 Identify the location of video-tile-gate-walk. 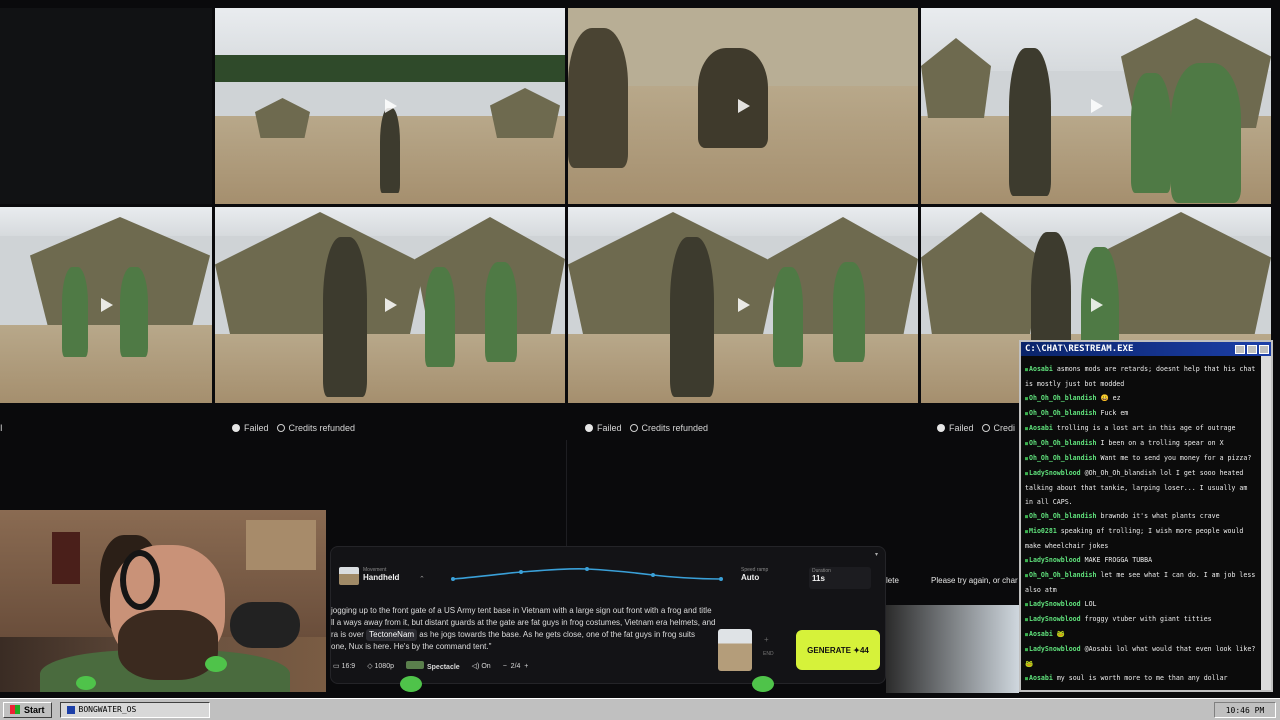
(390, 106).